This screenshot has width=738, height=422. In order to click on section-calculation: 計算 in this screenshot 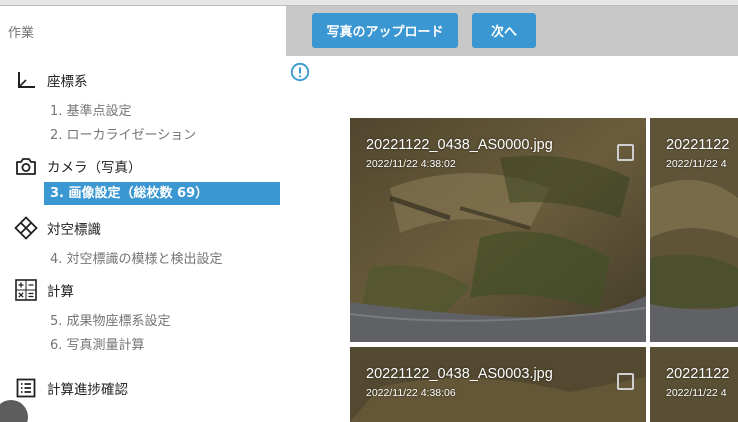, I will do `click(44, 290)`.